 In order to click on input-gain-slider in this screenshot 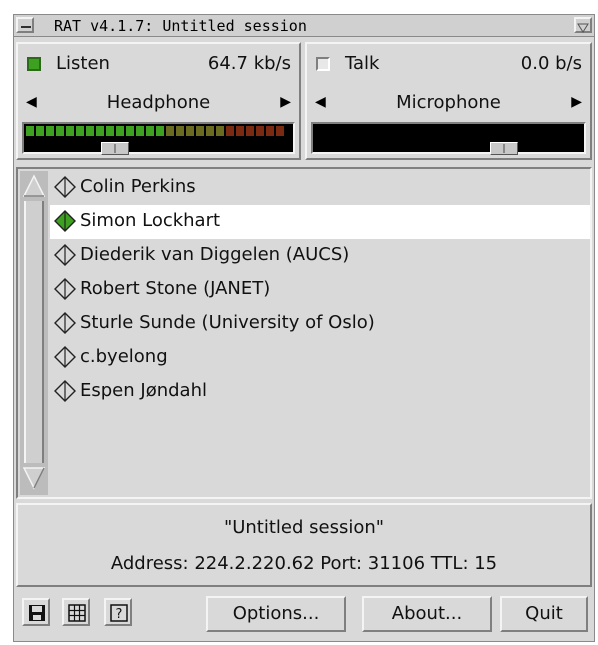, I will do `click(504, 148)`.